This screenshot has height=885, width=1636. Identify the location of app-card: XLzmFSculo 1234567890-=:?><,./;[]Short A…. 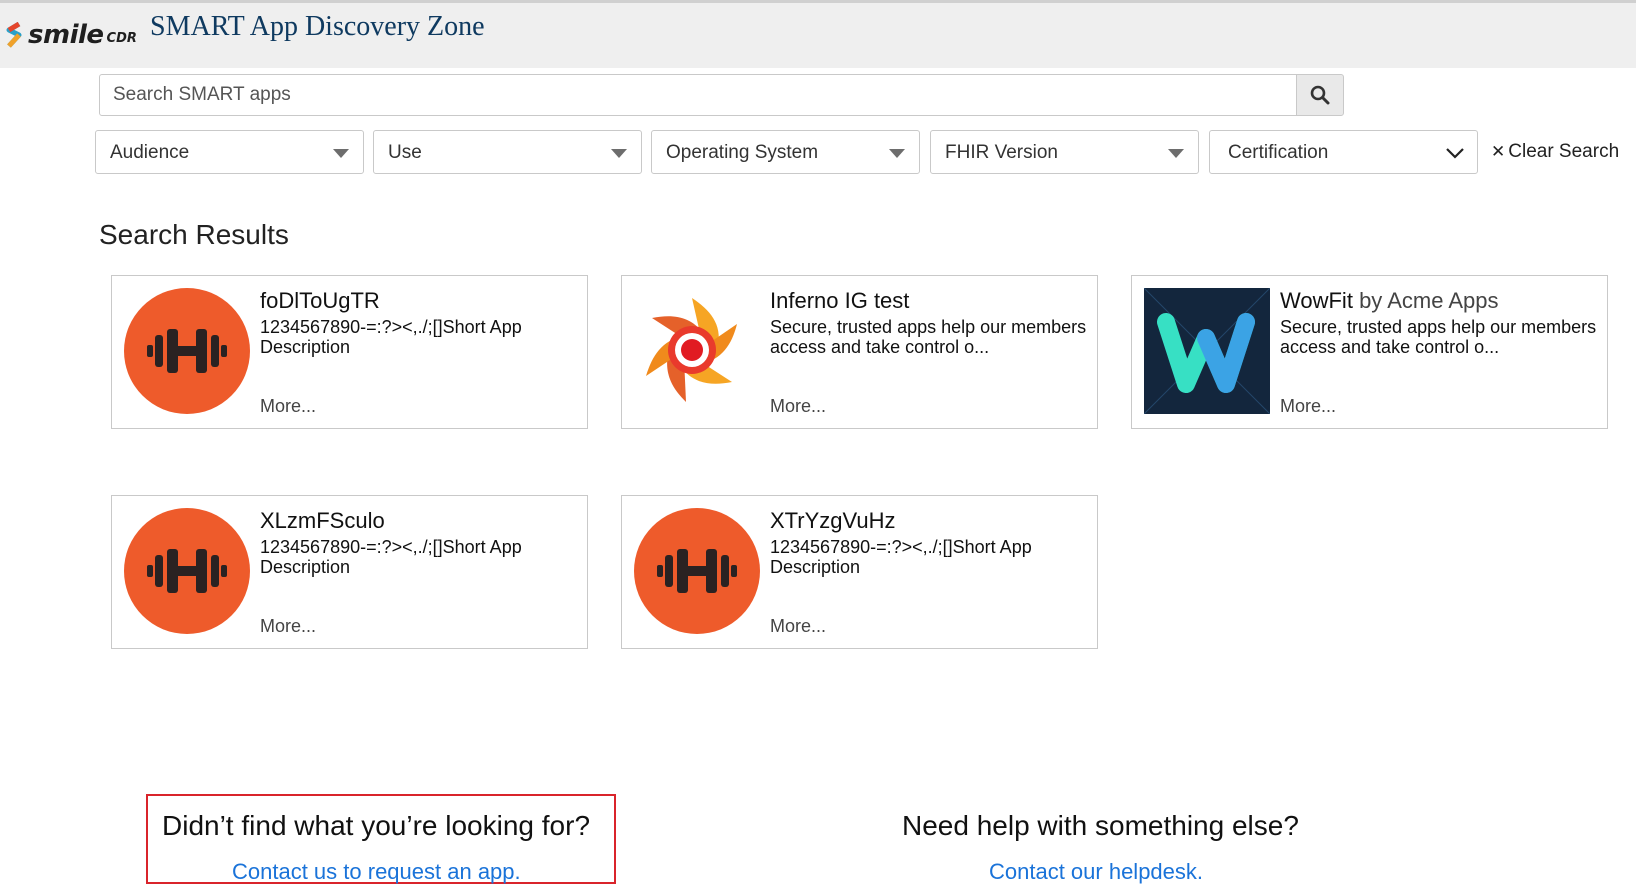
(349, 572).